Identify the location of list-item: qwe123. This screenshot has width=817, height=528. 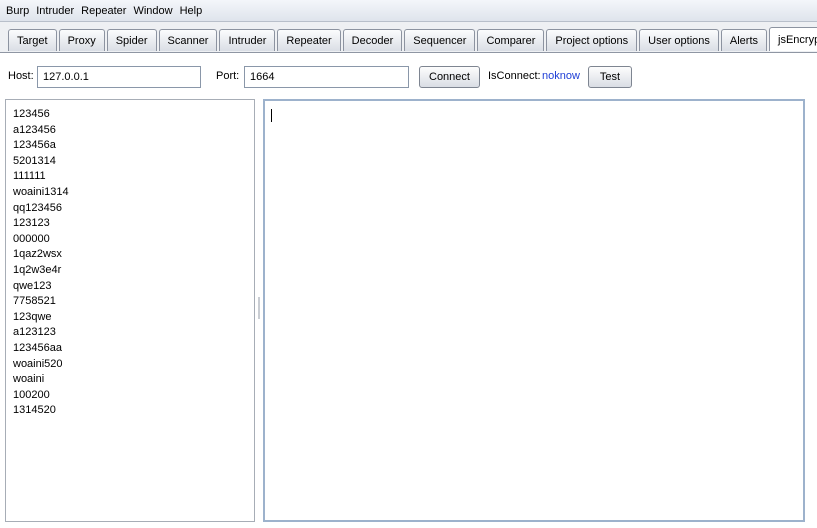
(133, 287).